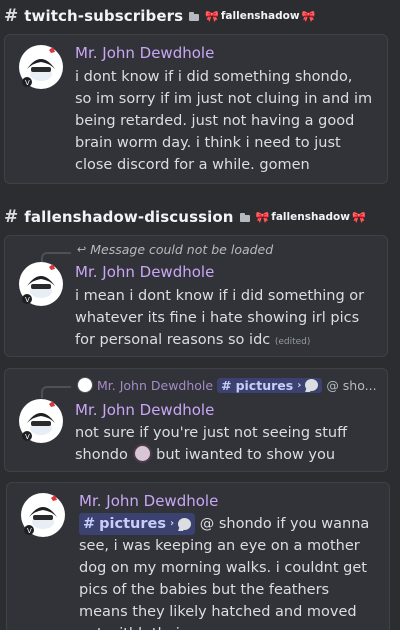 The image size is (400, 630). Describe the element at coordinates (142, 453) in the screenshot. I see `custom-emoji-icon` at that location.